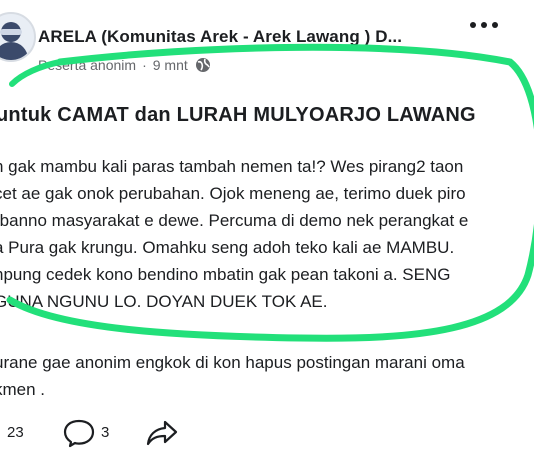 The image size is (534, 462). What do you see at coordinates (14, 51) in the screenshot?
I see `avatar-body` at bounding box center [14, 51].